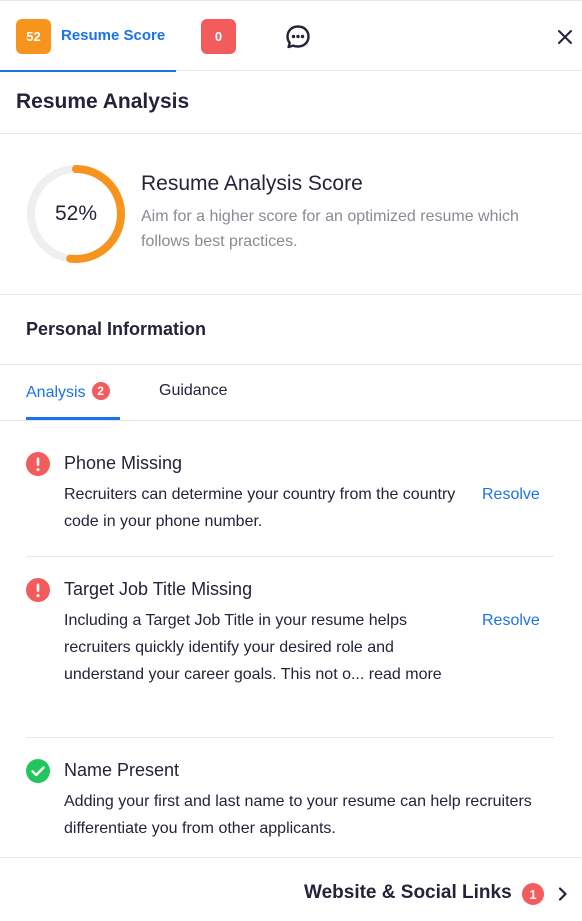  What do you see at coordinates (291, 330) in the screenshot?
I see `personal-information-header: Personal Information` at bounding box center [291, 330].